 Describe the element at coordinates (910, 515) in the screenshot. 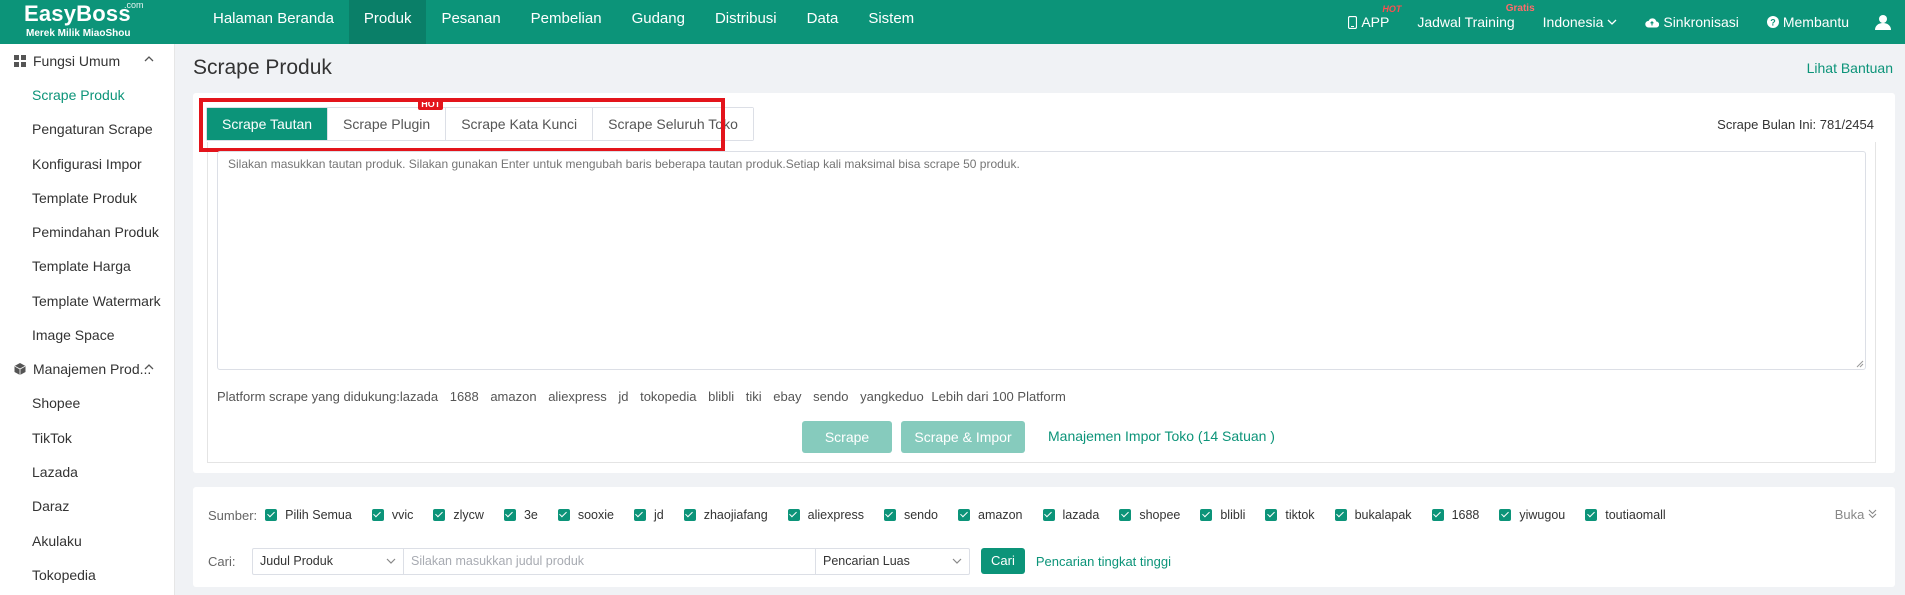

I see `source-checkbox: sendo` at that location.